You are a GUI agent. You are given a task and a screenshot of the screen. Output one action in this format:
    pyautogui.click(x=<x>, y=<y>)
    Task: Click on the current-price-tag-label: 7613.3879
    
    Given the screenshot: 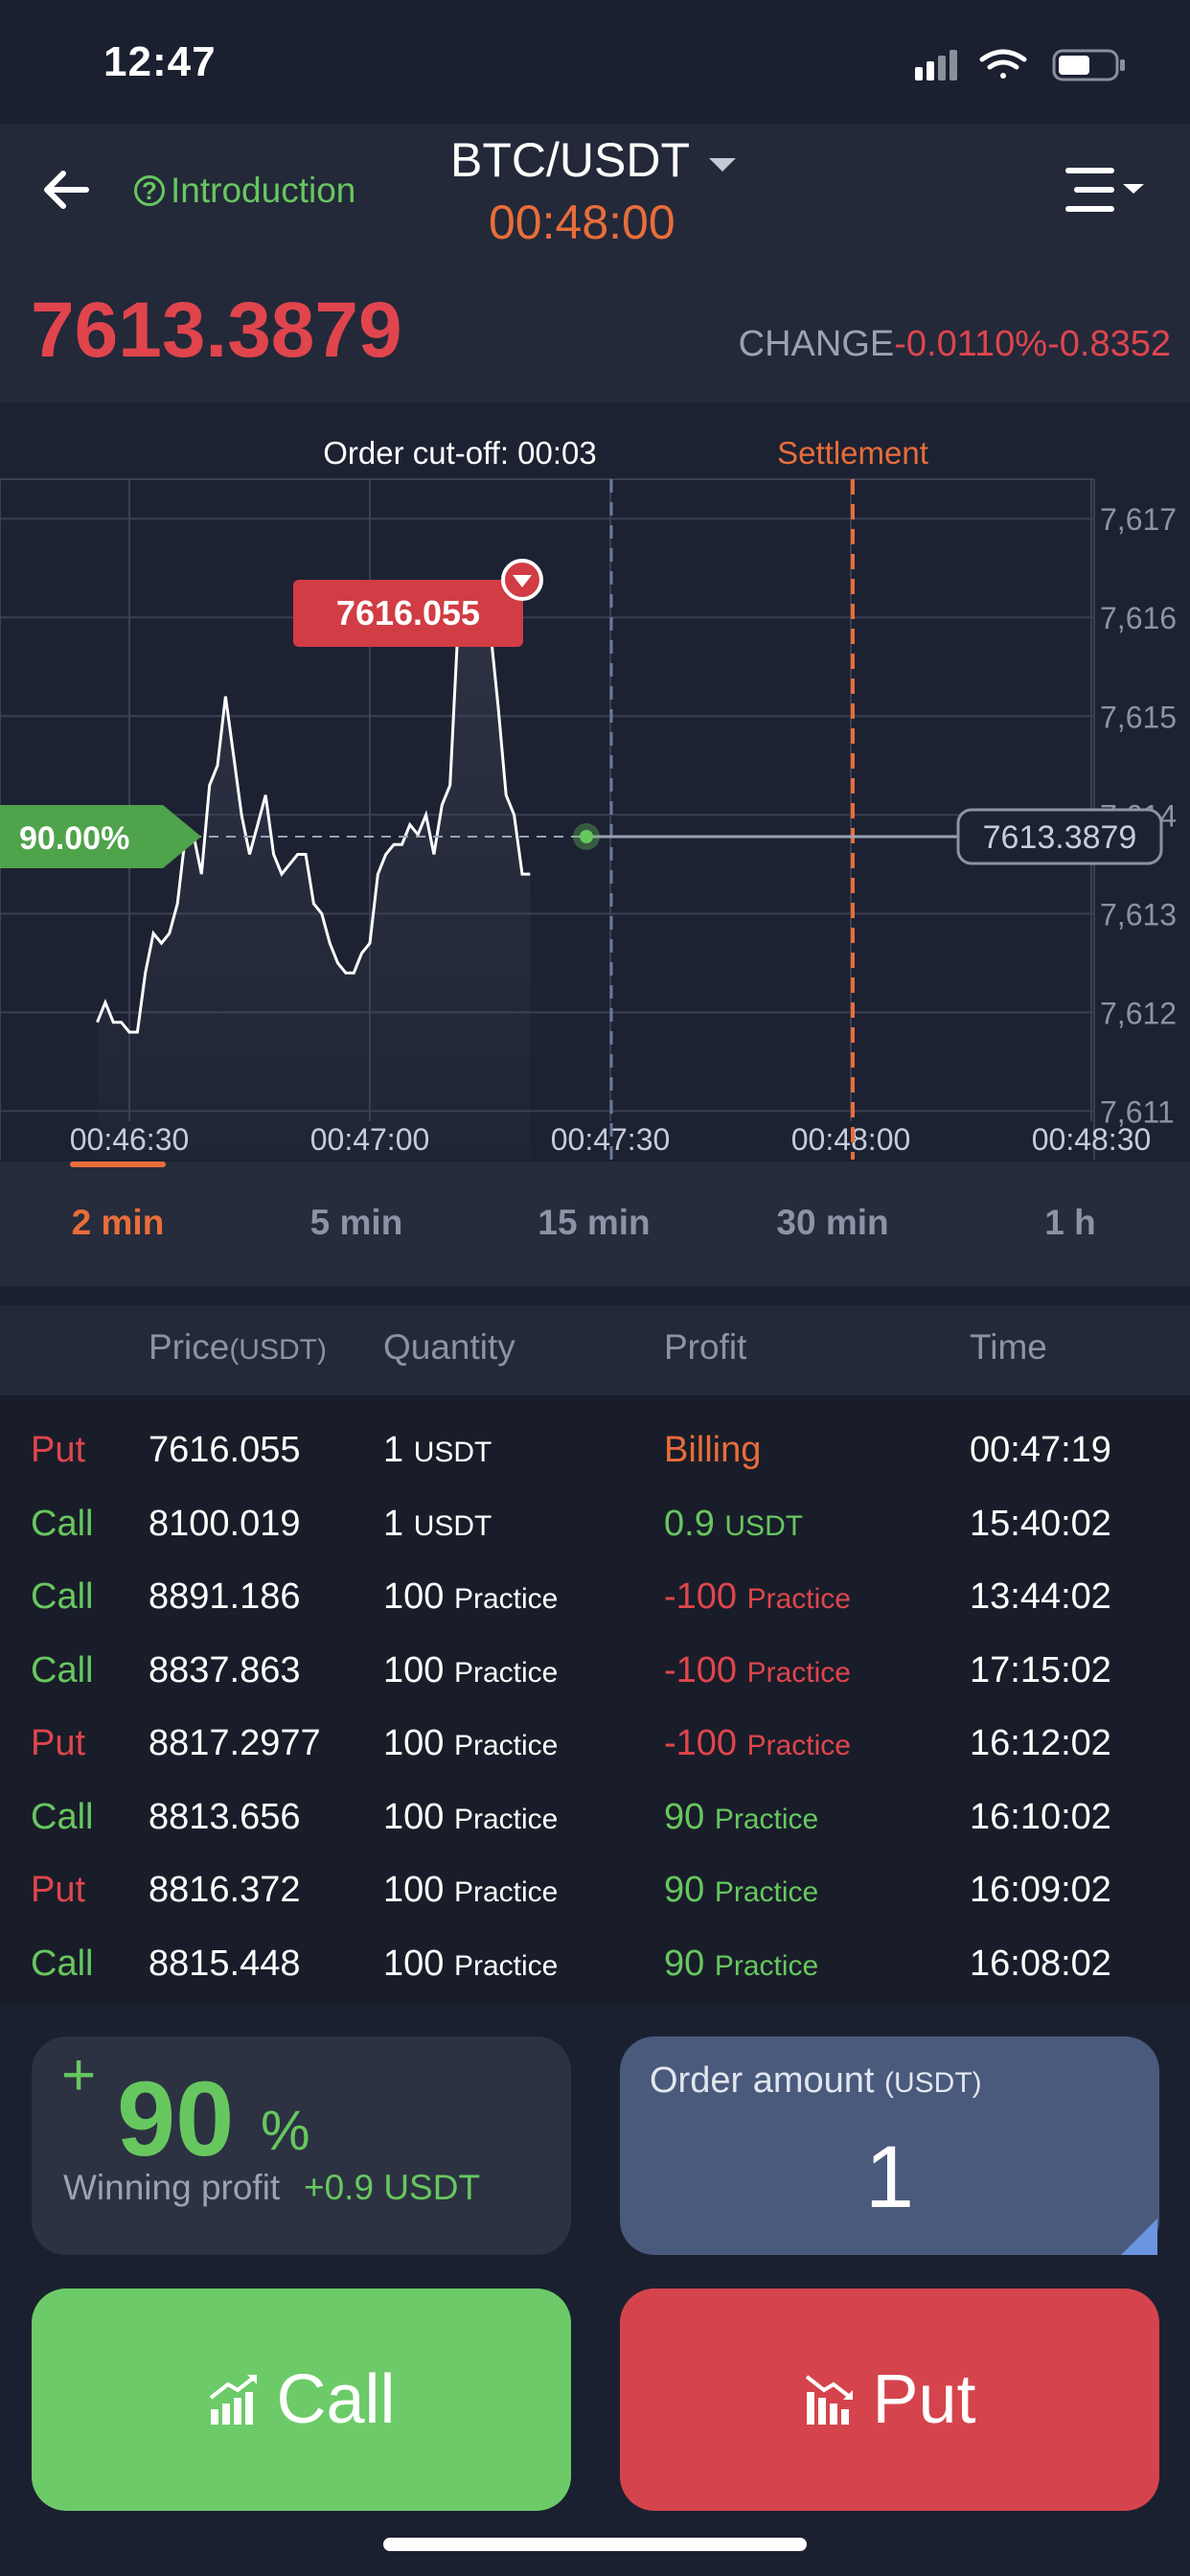 What is the action you would take?
    pyautogui.click(x=1060, y=837)
    